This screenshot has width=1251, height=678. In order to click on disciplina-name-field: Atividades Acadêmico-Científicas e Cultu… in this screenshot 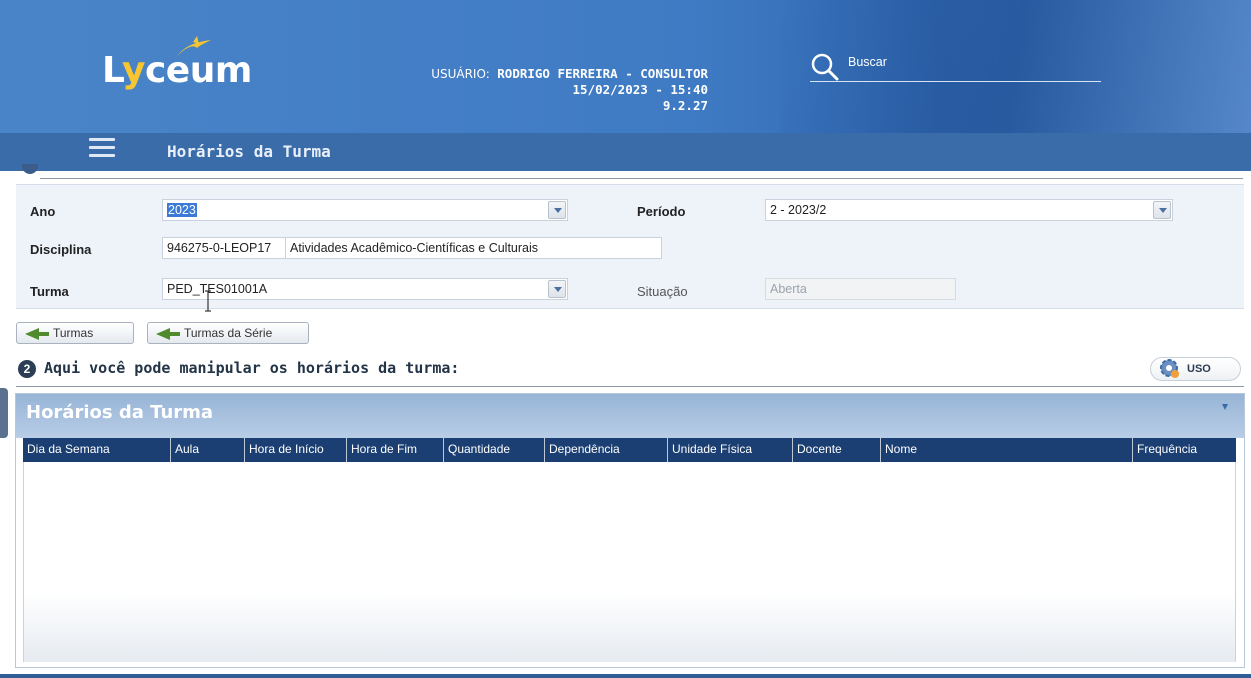, I will do `click(473, 248)`.